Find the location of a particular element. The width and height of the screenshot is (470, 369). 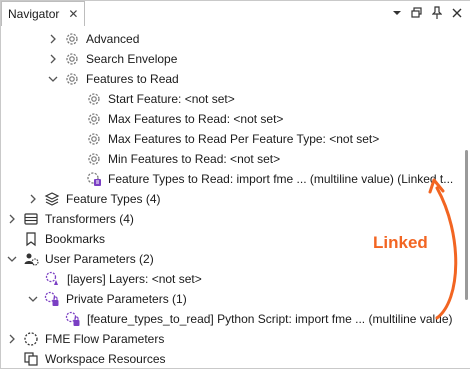

tree-item-label: Feature Types (4) is located at coordinates (113, 199).